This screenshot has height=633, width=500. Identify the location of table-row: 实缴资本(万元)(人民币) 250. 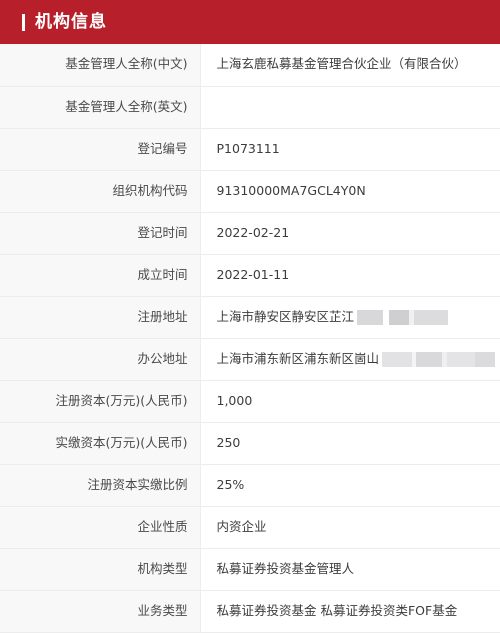
(250, 443).